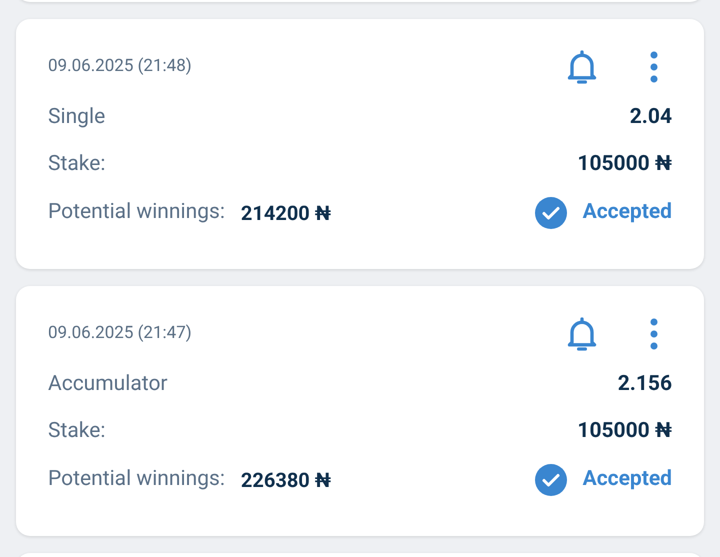 The image size is (720, 557). Describe the element at coordinates (120, 334) in the screenshot. I see `bet-date: 09.06.2025 (21:47)` at that location.